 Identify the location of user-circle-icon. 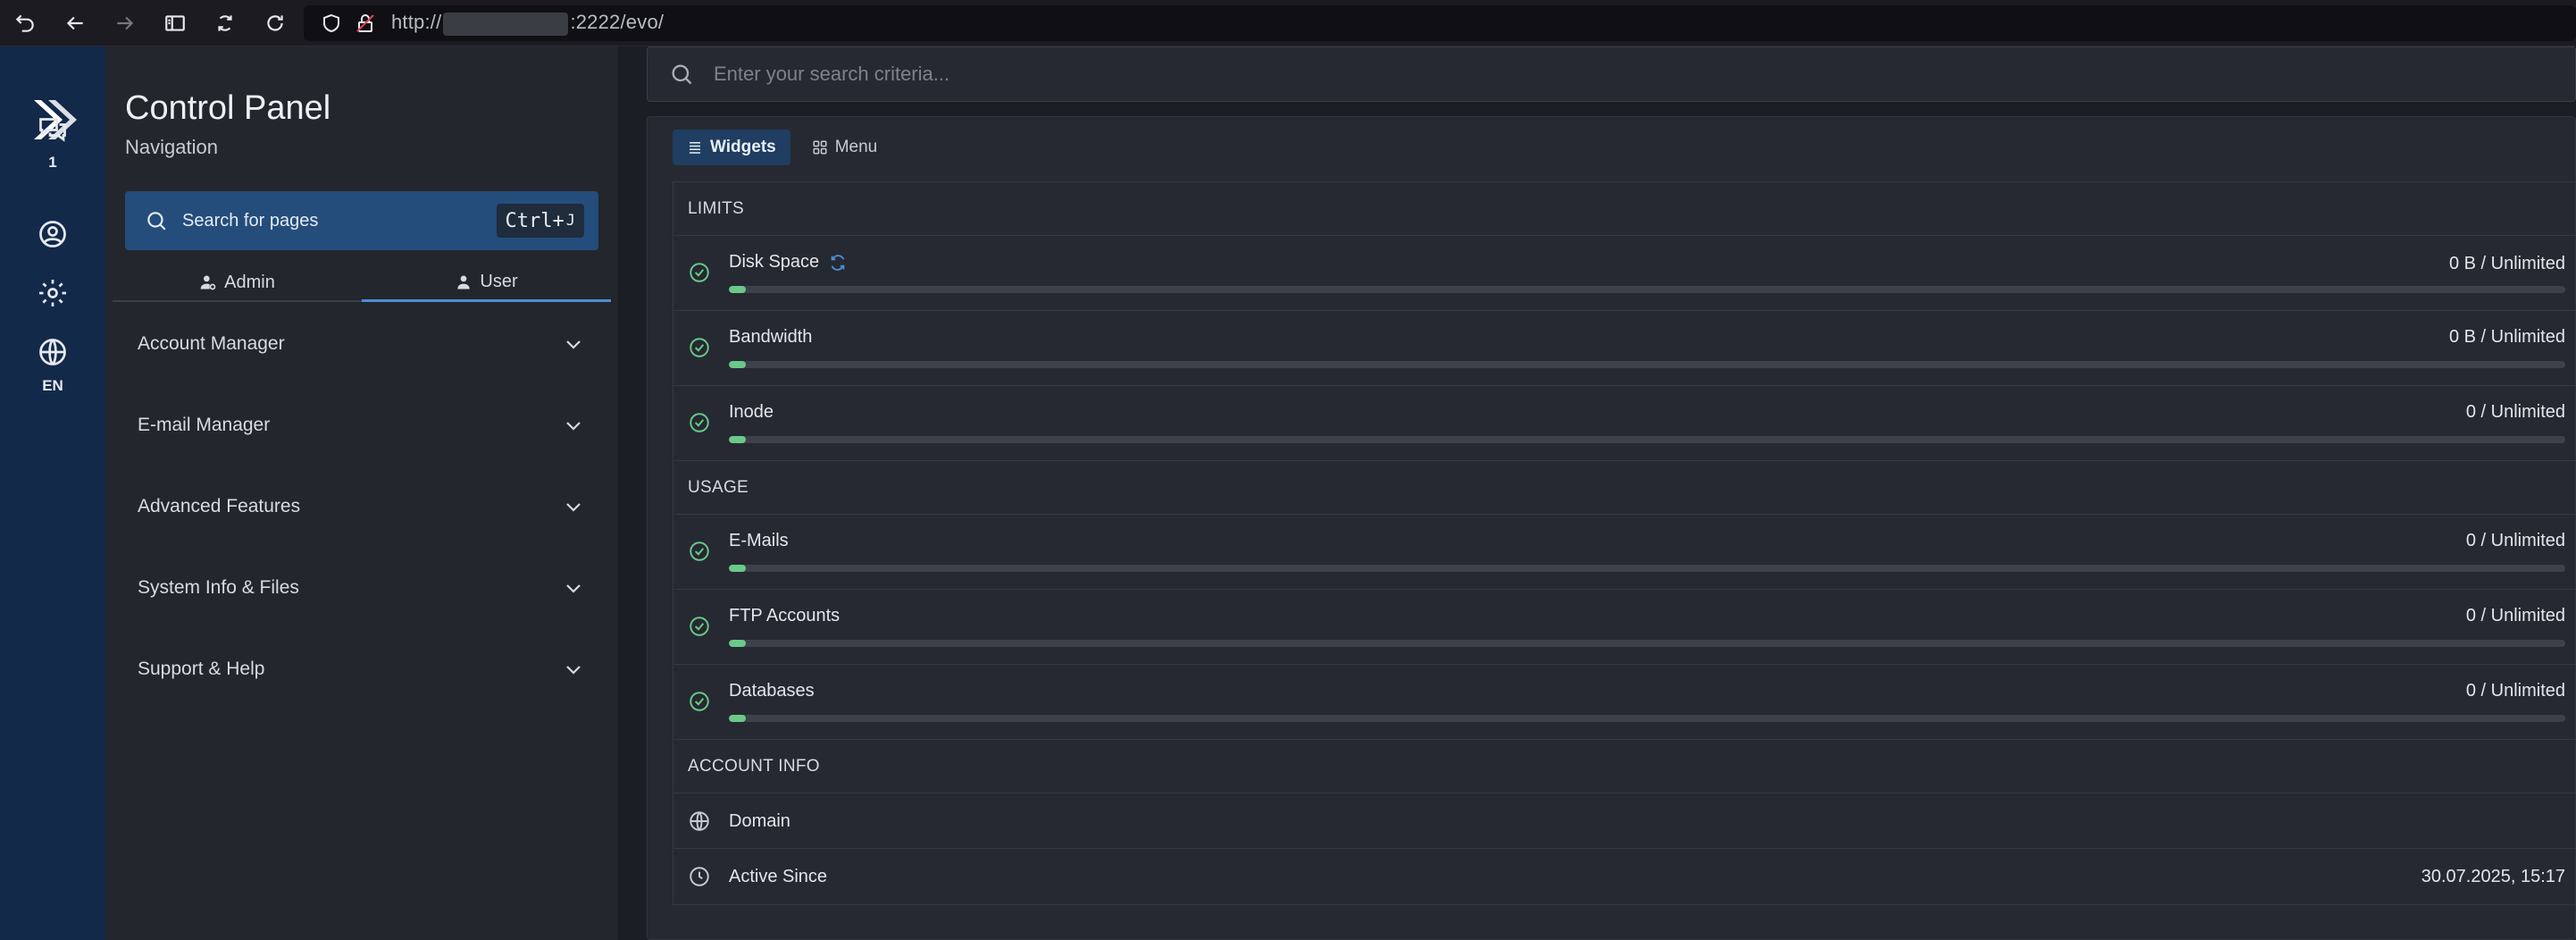
(53, 234).